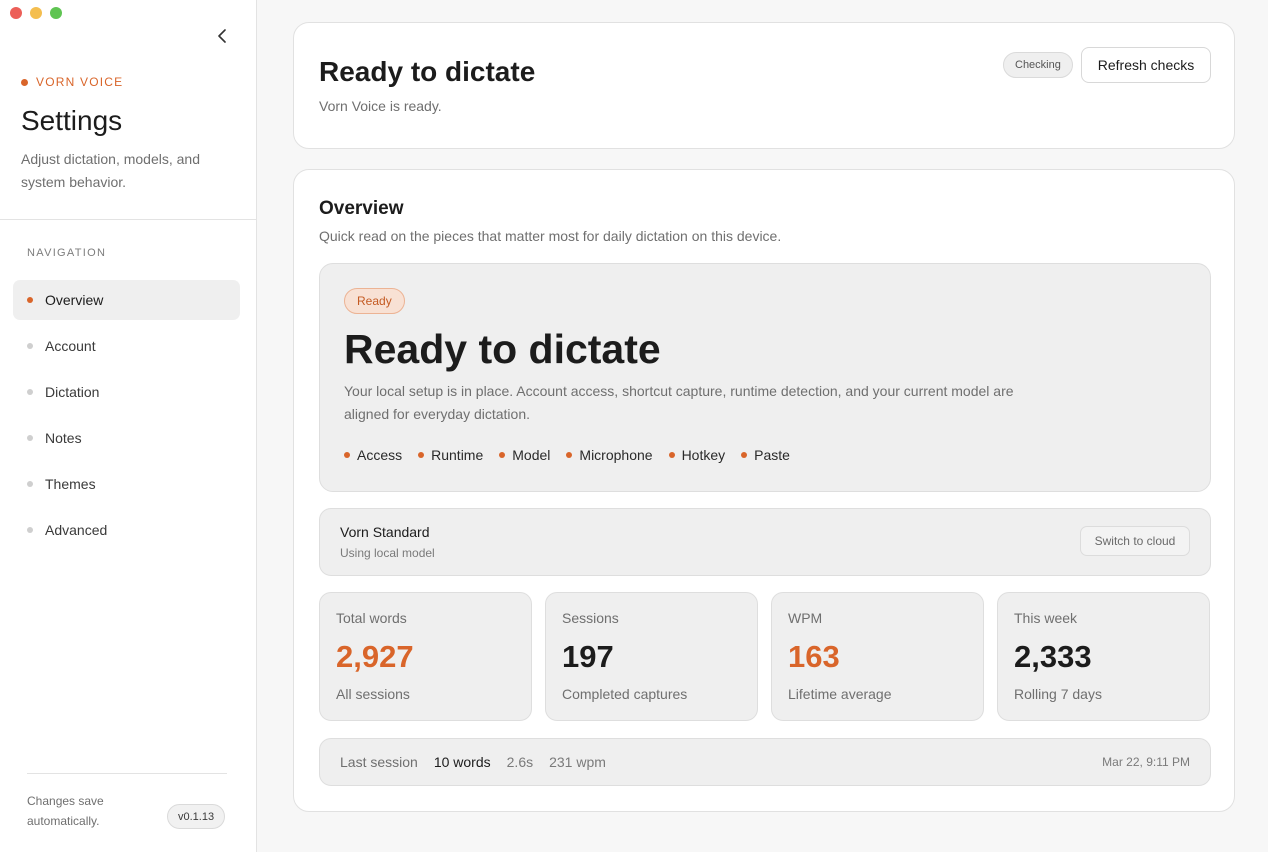  What do you see at coordinates (72, 120) in the screenshot?
I see `sidebar-title: Settings` at bounding box center [72, 120].